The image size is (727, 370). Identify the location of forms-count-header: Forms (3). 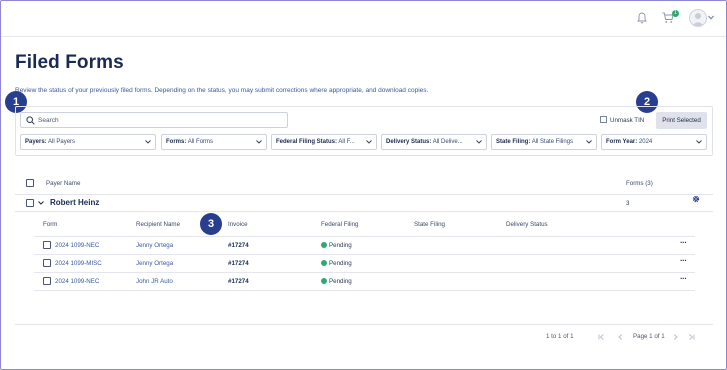
(639, 183).